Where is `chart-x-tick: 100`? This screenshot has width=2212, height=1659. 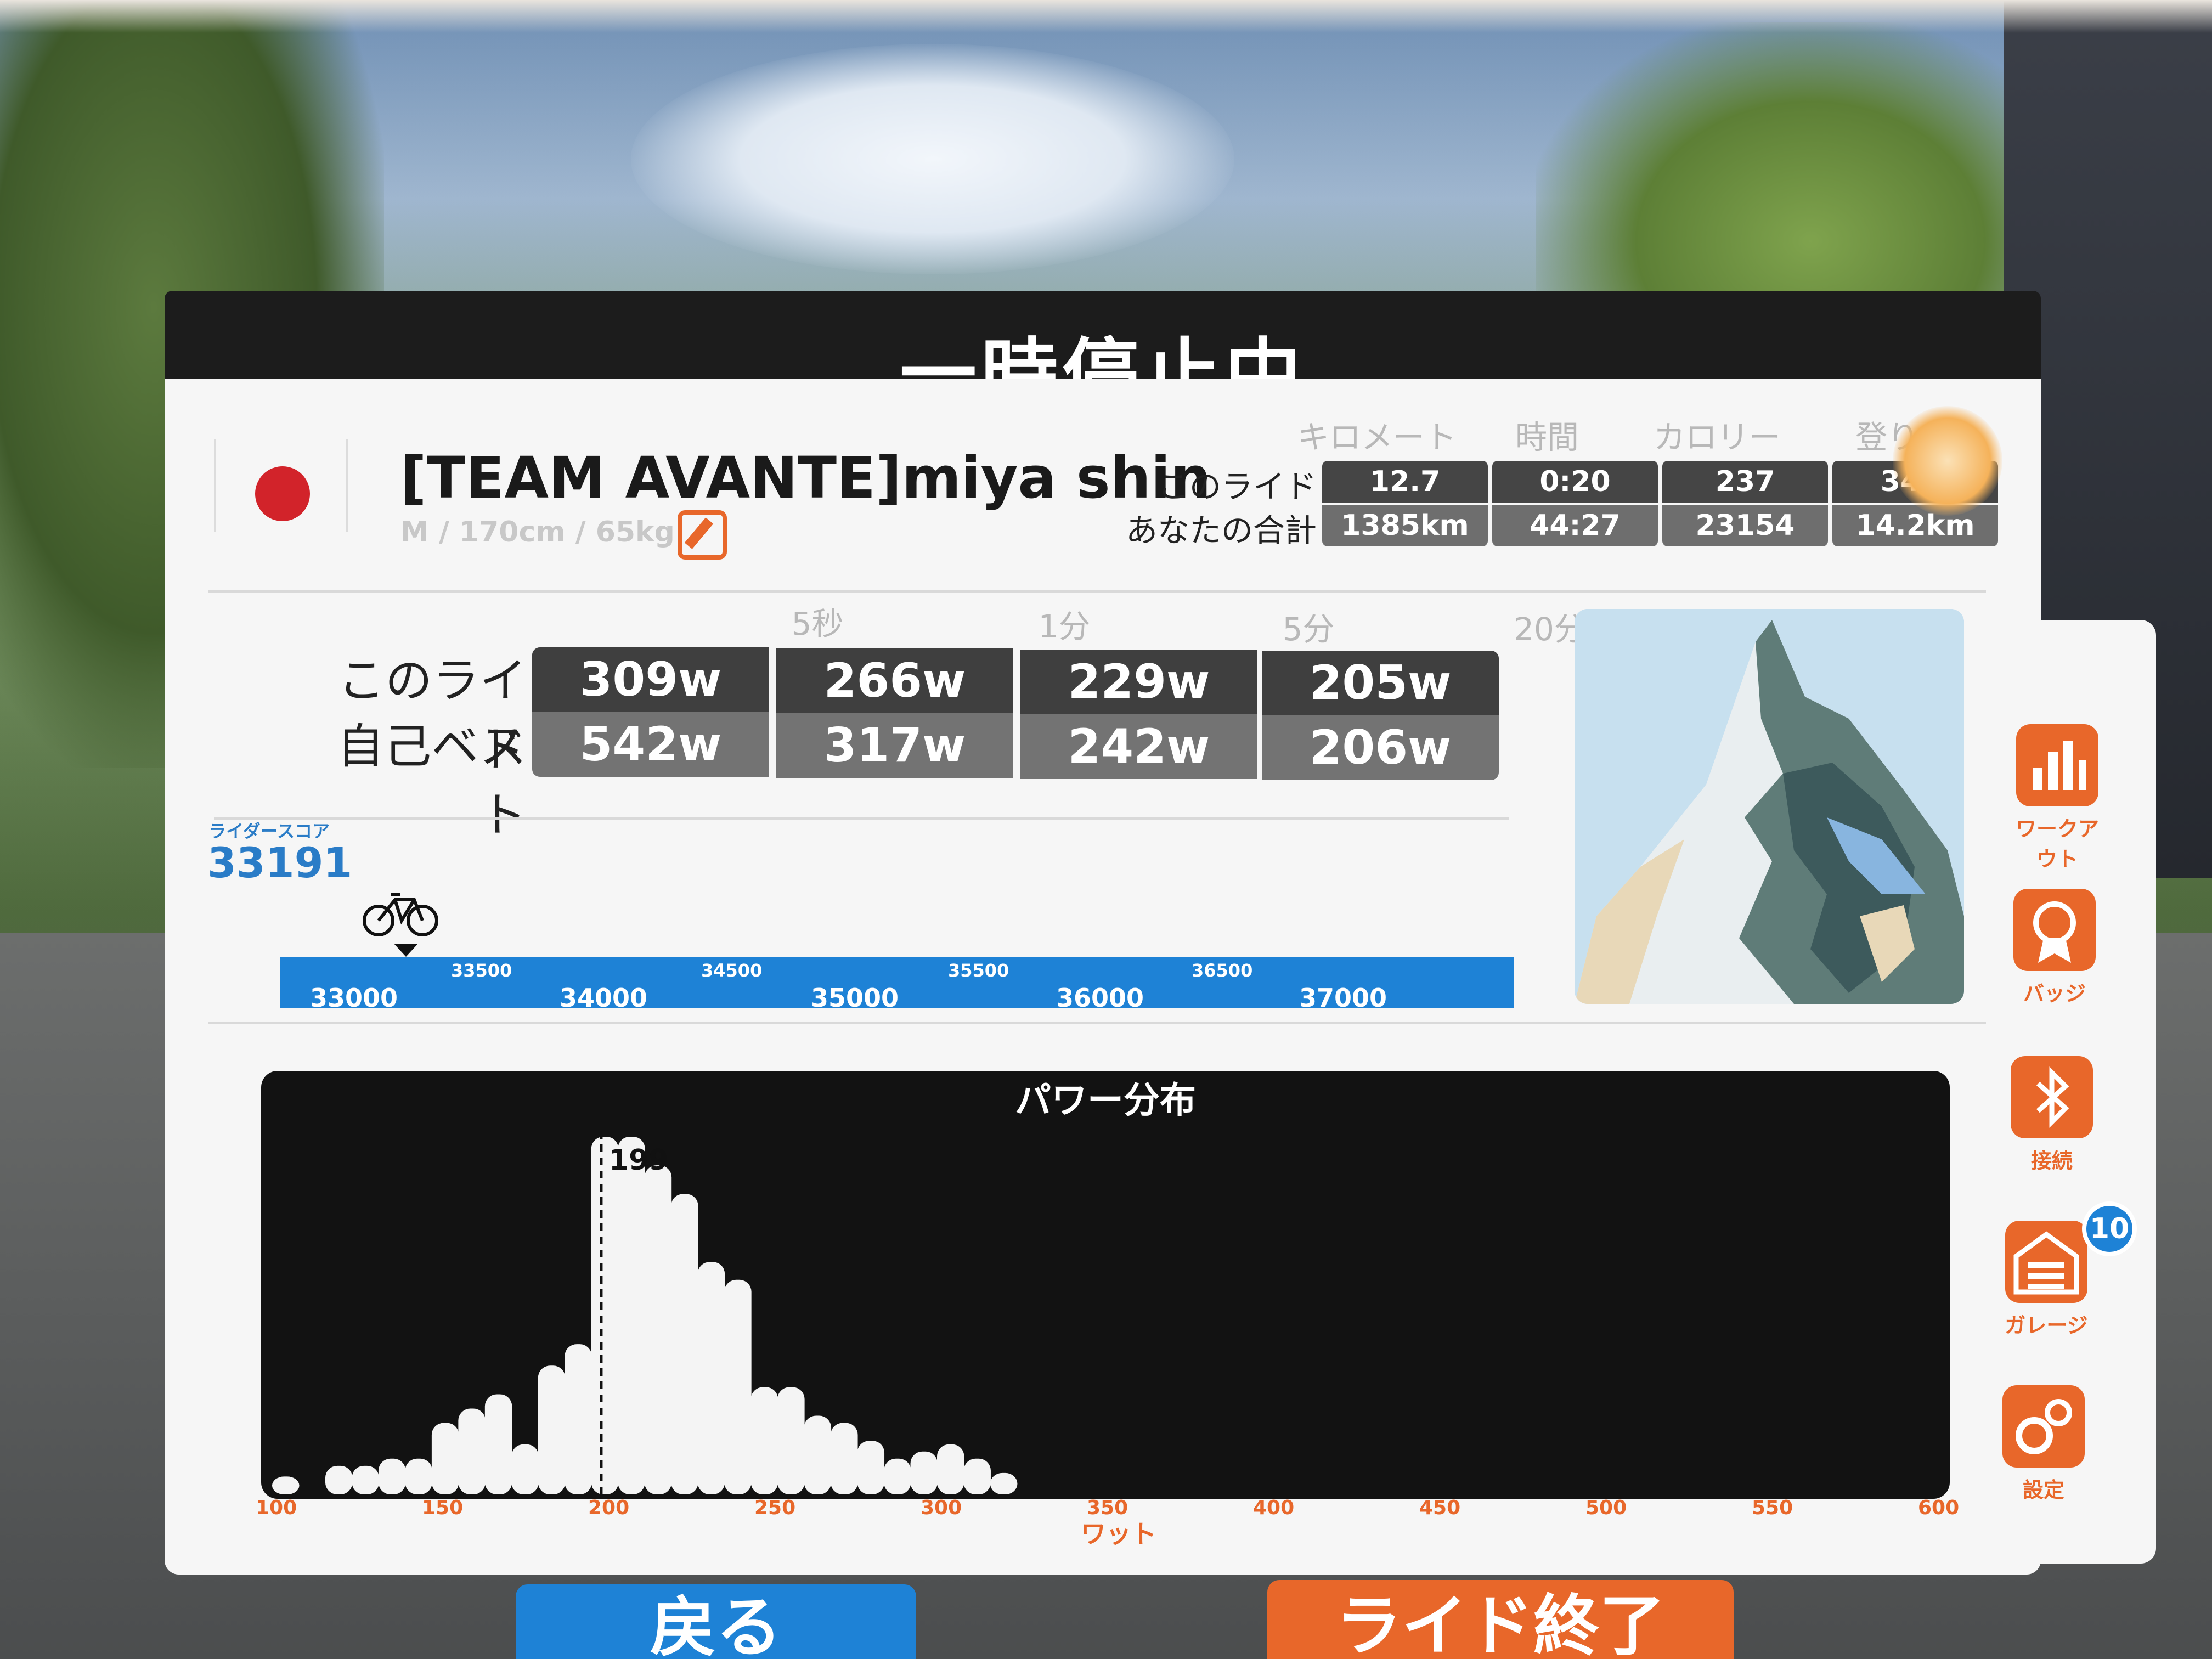
chart-x-tick: 100 is located at coordinates (276, 1508).